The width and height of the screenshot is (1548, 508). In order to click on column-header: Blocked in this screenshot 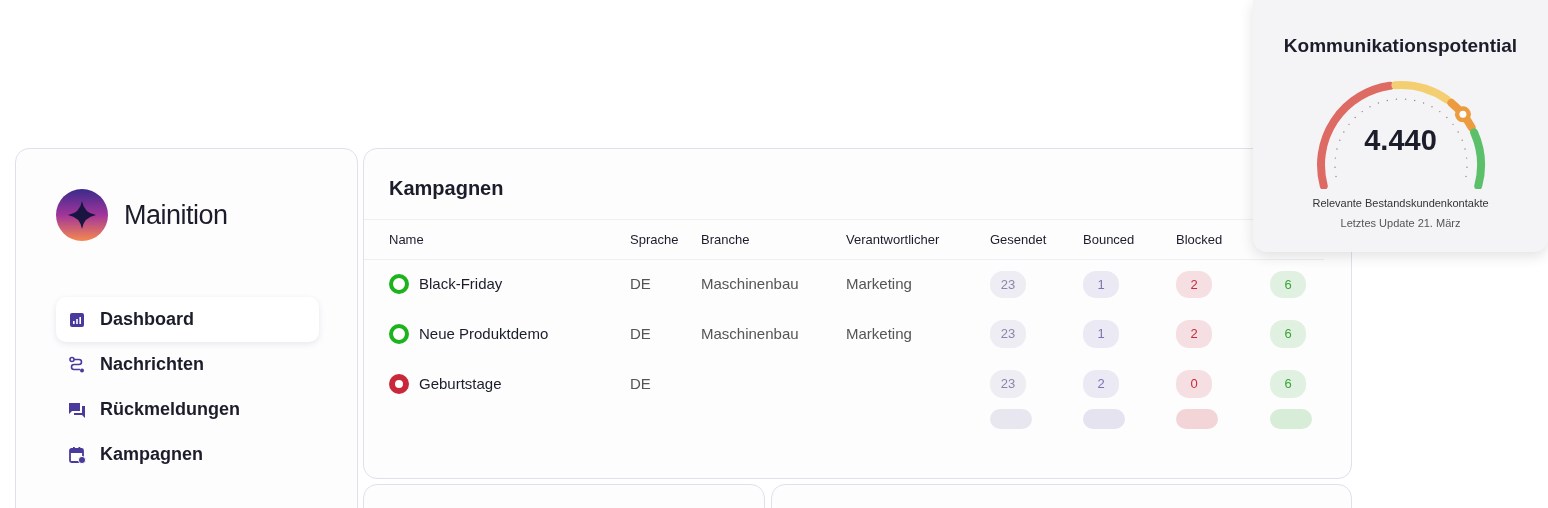, I will do `click(1199, 239)`.